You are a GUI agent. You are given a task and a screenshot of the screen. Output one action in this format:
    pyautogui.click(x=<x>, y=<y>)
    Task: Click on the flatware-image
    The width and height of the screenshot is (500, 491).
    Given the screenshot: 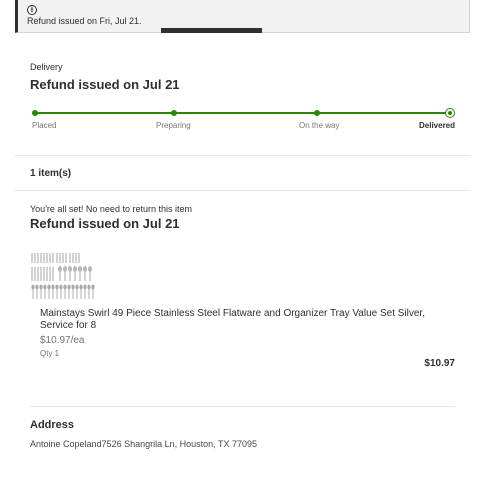 What is the action you would take?
    pyautogui.click(x=63, y=276)
    